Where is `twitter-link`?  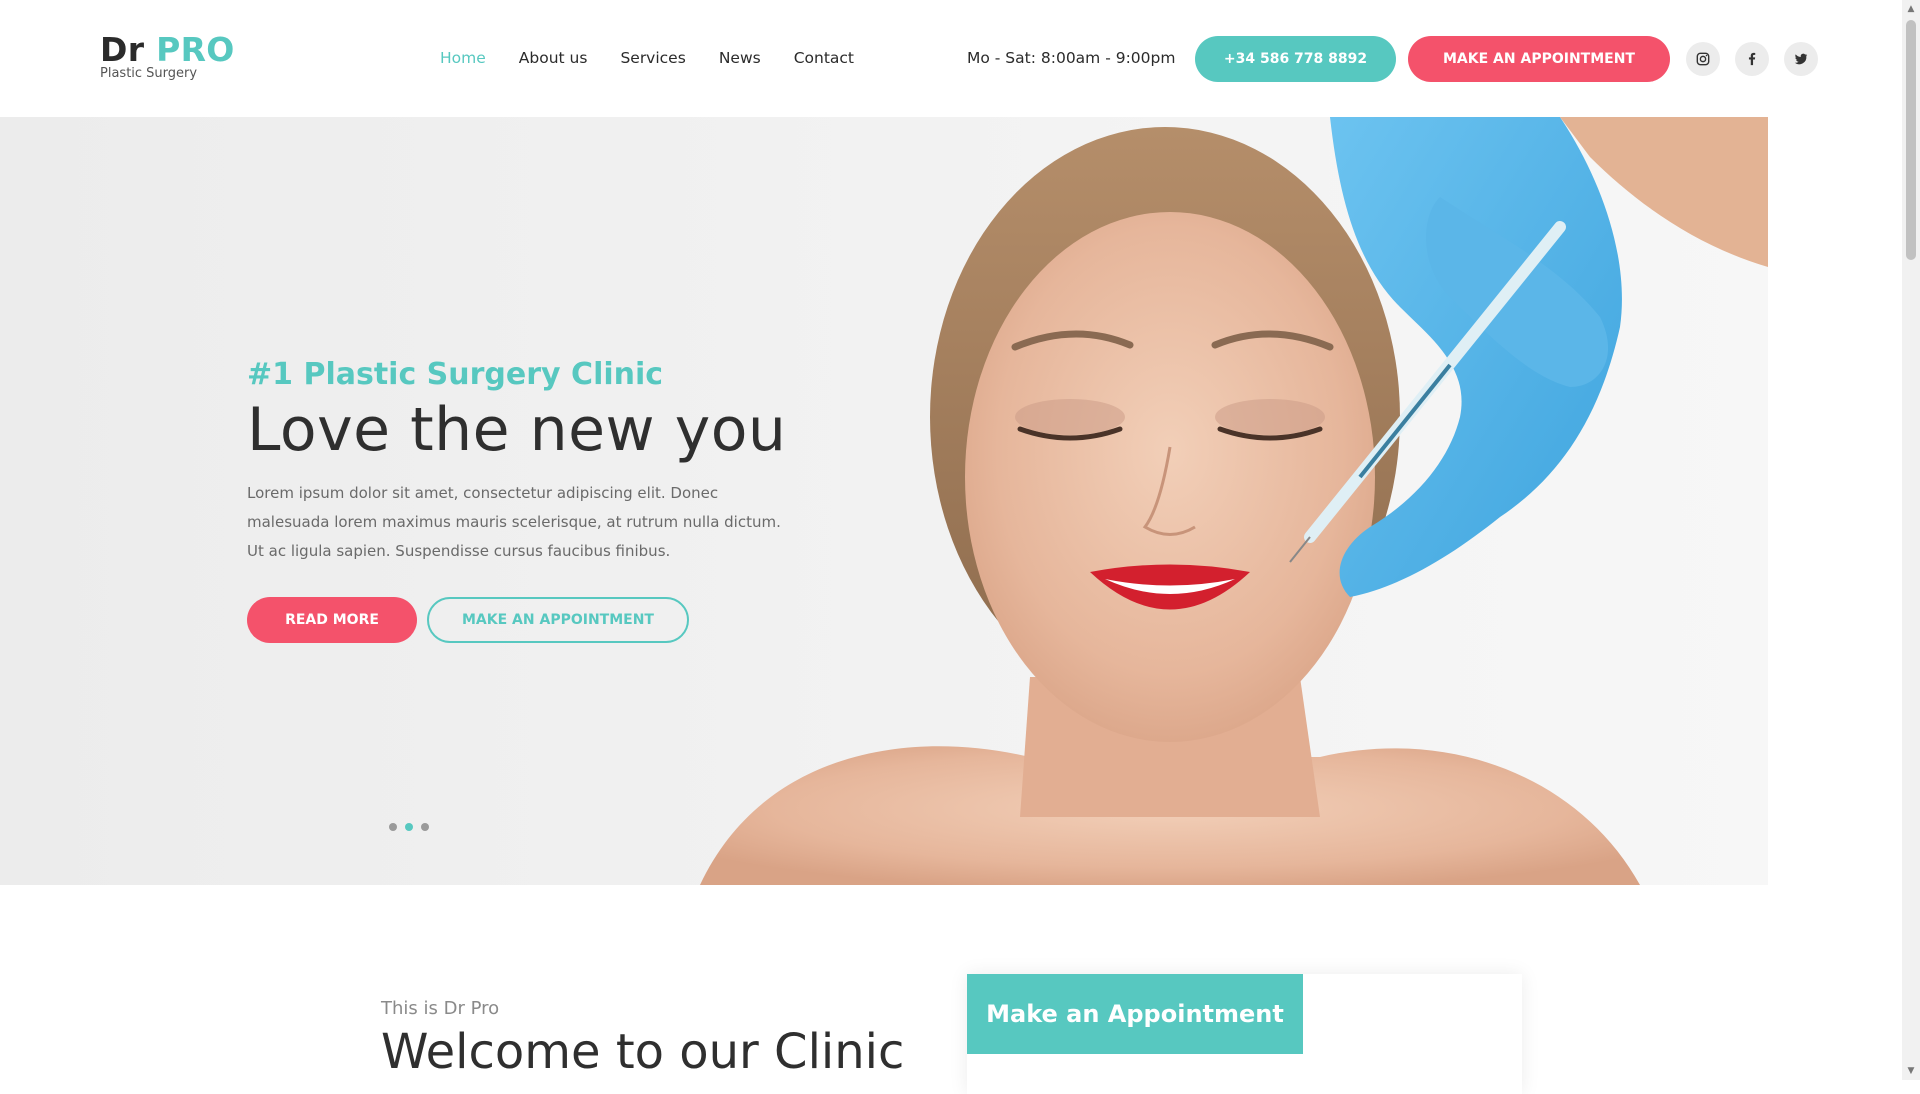
twitter-link is located at coordinates (1801, 59).